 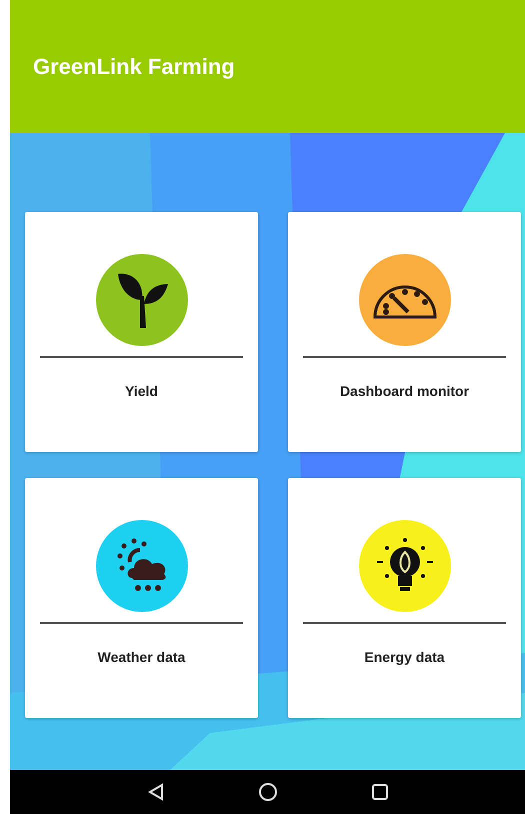 I want to click on tile-label: Yield, so click(x=141, y=391).